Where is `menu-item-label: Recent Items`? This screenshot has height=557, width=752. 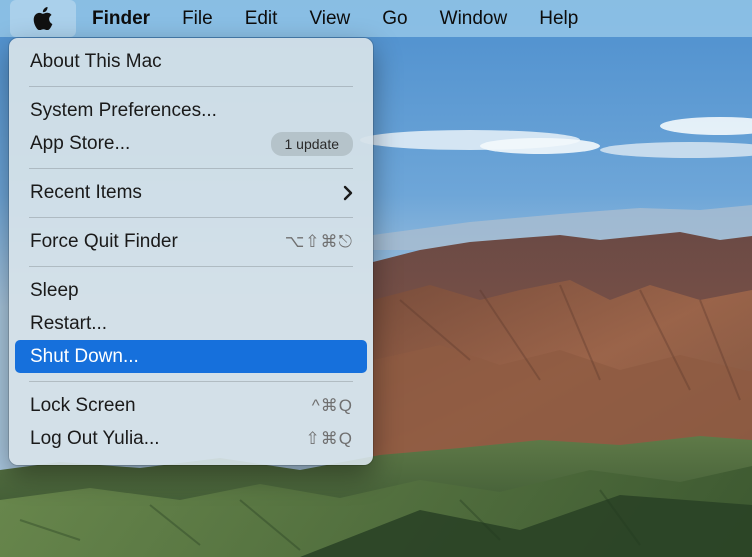
menu-item-label: Recent Items is located at coordinates (86, 192).